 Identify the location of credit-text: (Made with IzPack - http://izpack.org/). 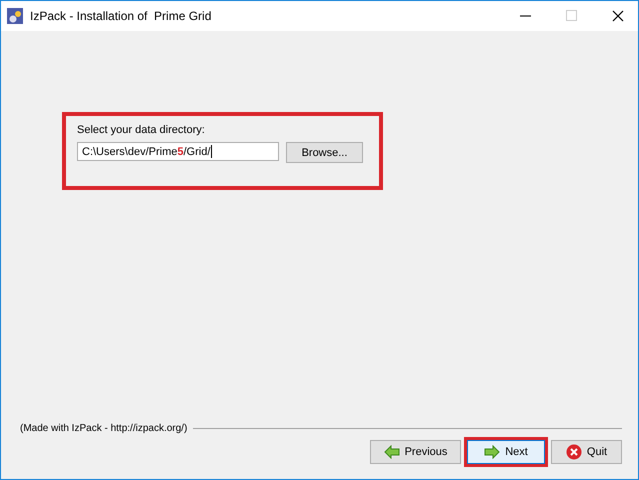
(104, 428).